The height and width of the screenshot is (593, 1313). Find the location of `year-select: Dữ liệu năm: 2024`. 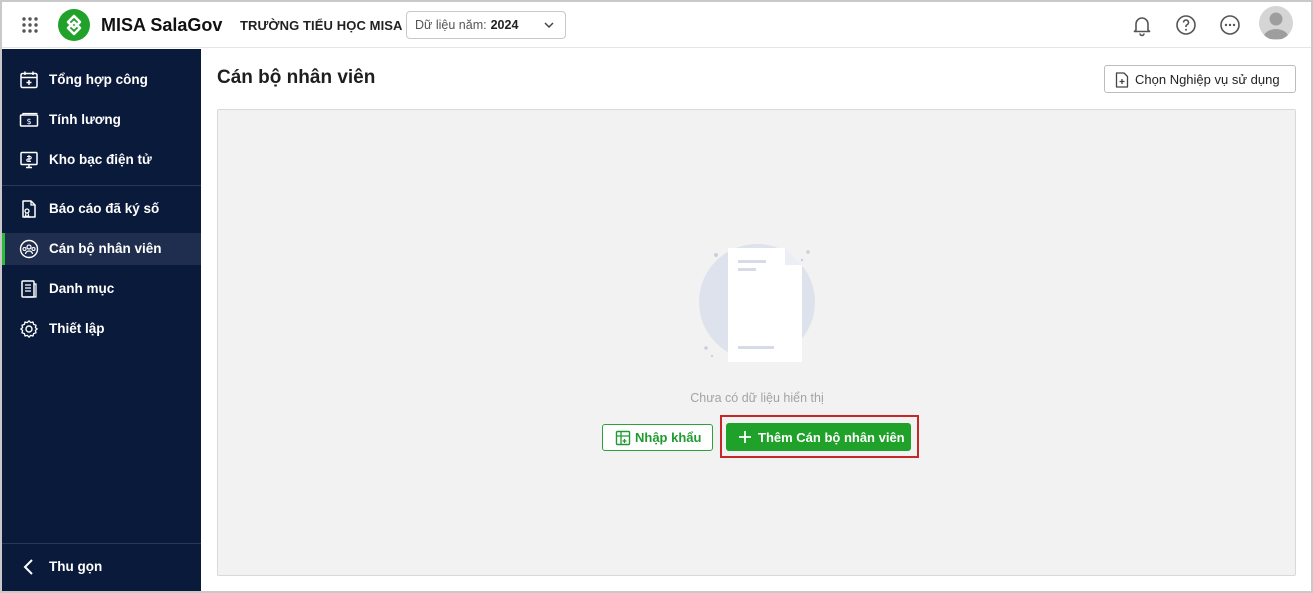

year-select: Dữ liệu năm: 2024 is located at coordinates (486, 25).